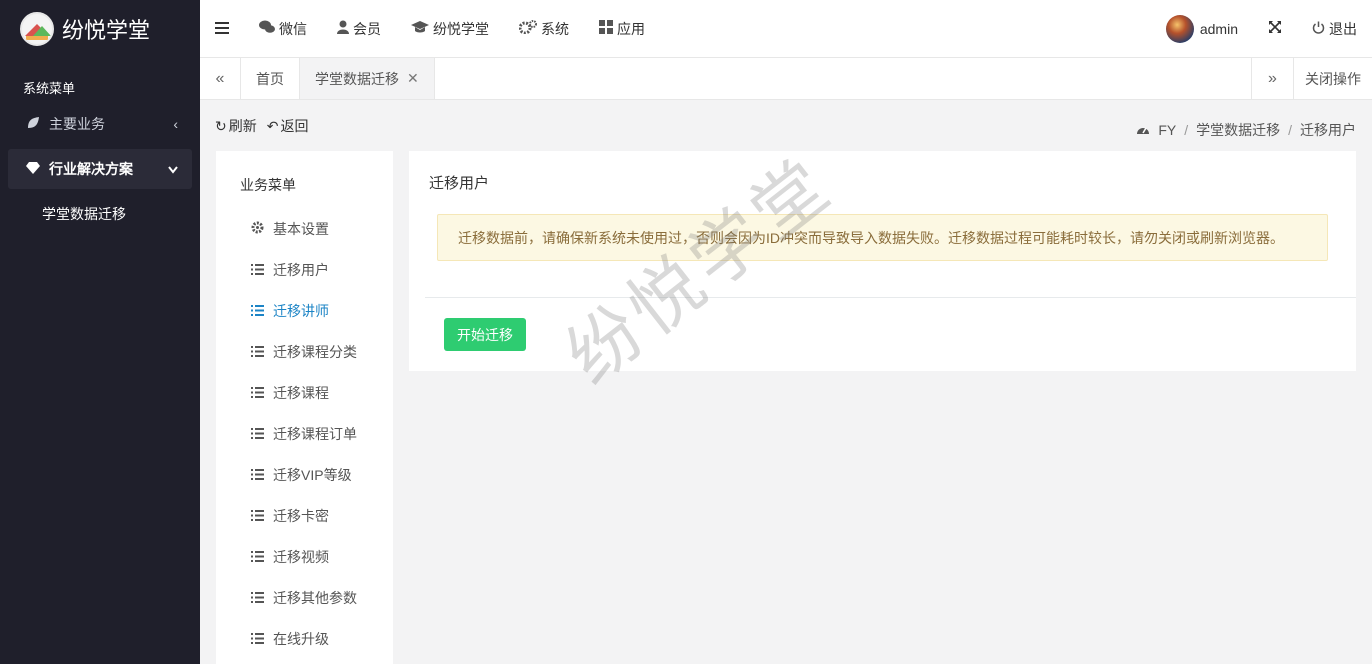 This screenshot has height=664, width=1372. I want to click on menu-item-migrate-course-categories: 迁移课程分类, so click(304, 351).